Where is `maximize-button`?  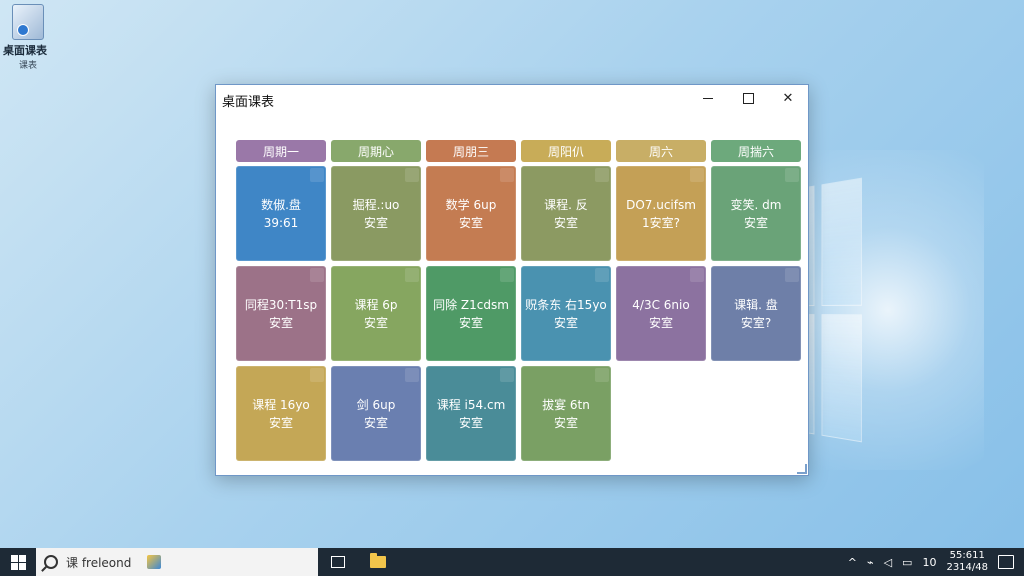 maximize-button is located at coordinates (748, 98).